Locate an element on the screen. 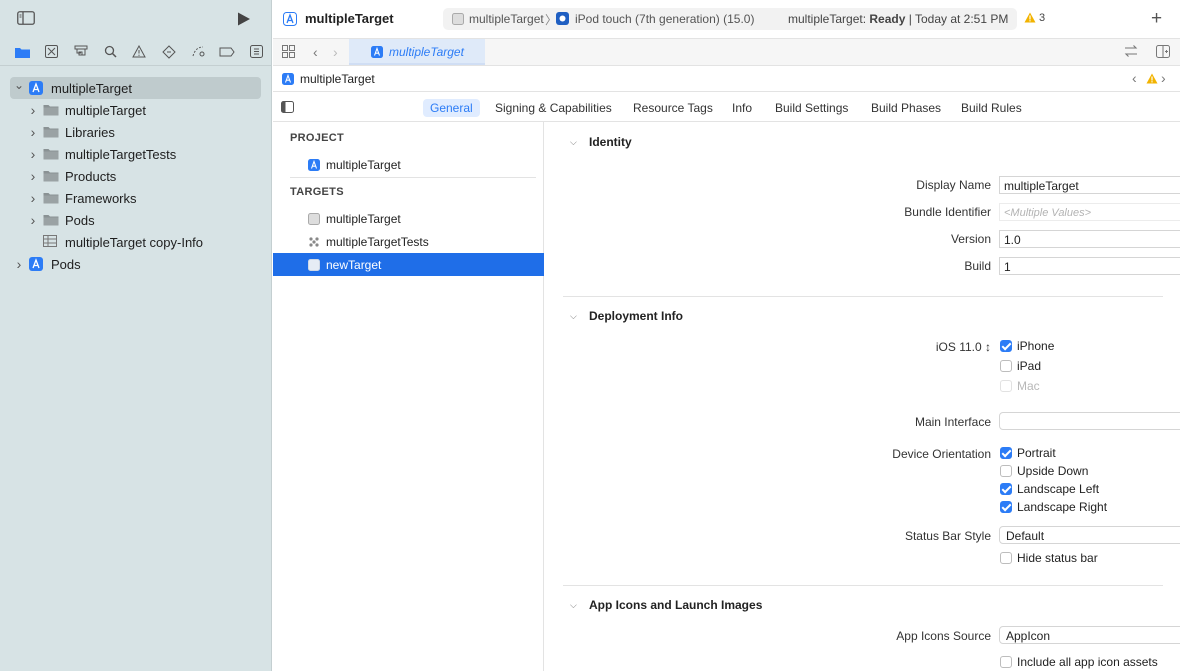 Image resolution: width=1180 pixels, height=671 pixels. destination-selector: iPod touch (7th generation) (15.0) is located at coordinates (664, 19).